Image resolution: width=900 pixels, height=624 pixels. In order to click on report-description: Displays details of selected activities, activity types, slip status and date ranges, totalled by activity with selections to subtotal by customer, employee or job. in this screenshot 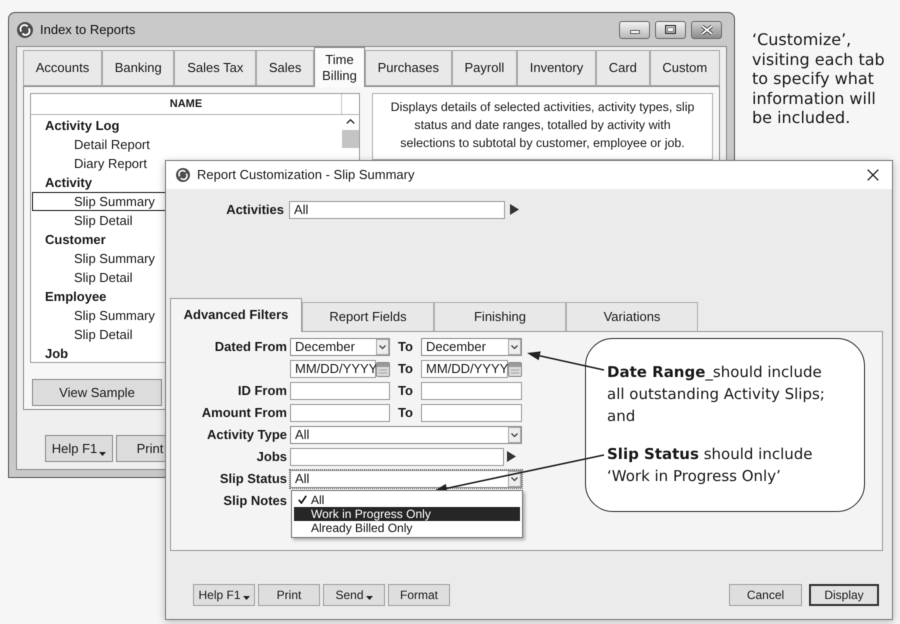, I will do `click(542, 126)`.